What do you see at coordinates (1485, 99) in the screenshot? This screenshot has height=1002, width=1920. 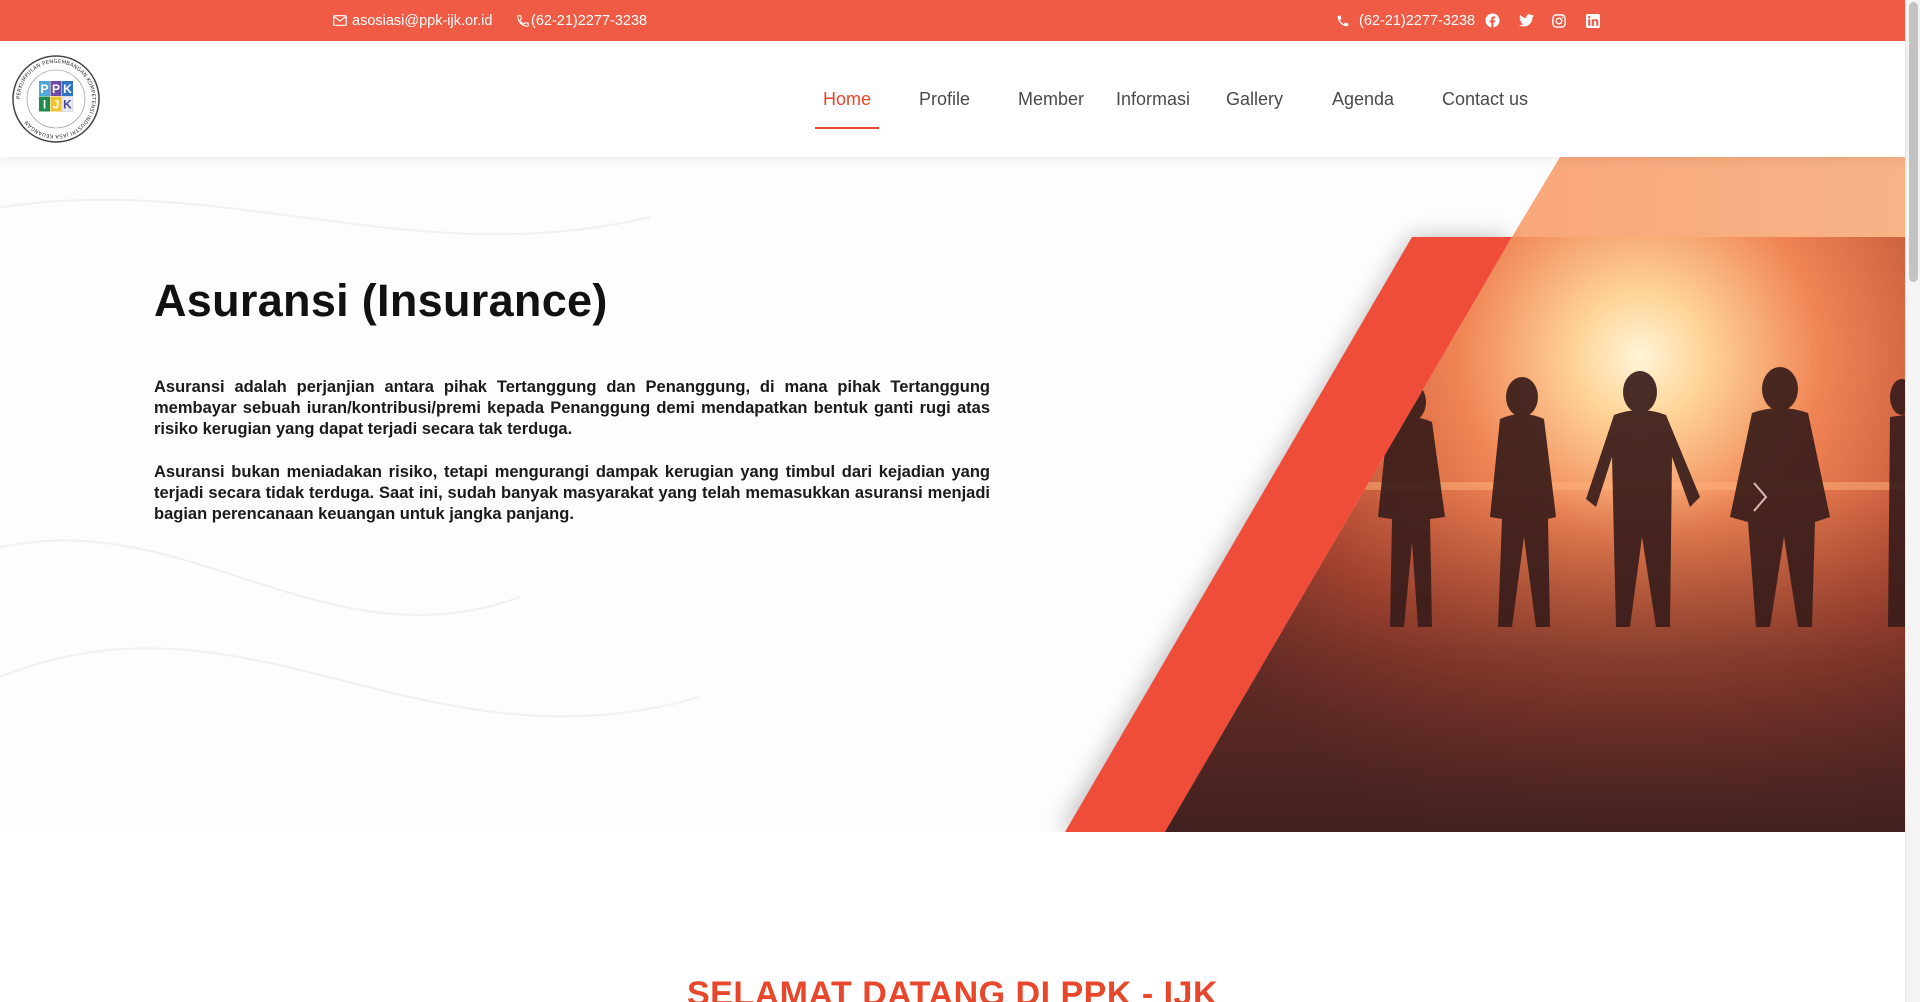 I see `nav-contact-us: Contact us` at bounding box center [1485, 99].